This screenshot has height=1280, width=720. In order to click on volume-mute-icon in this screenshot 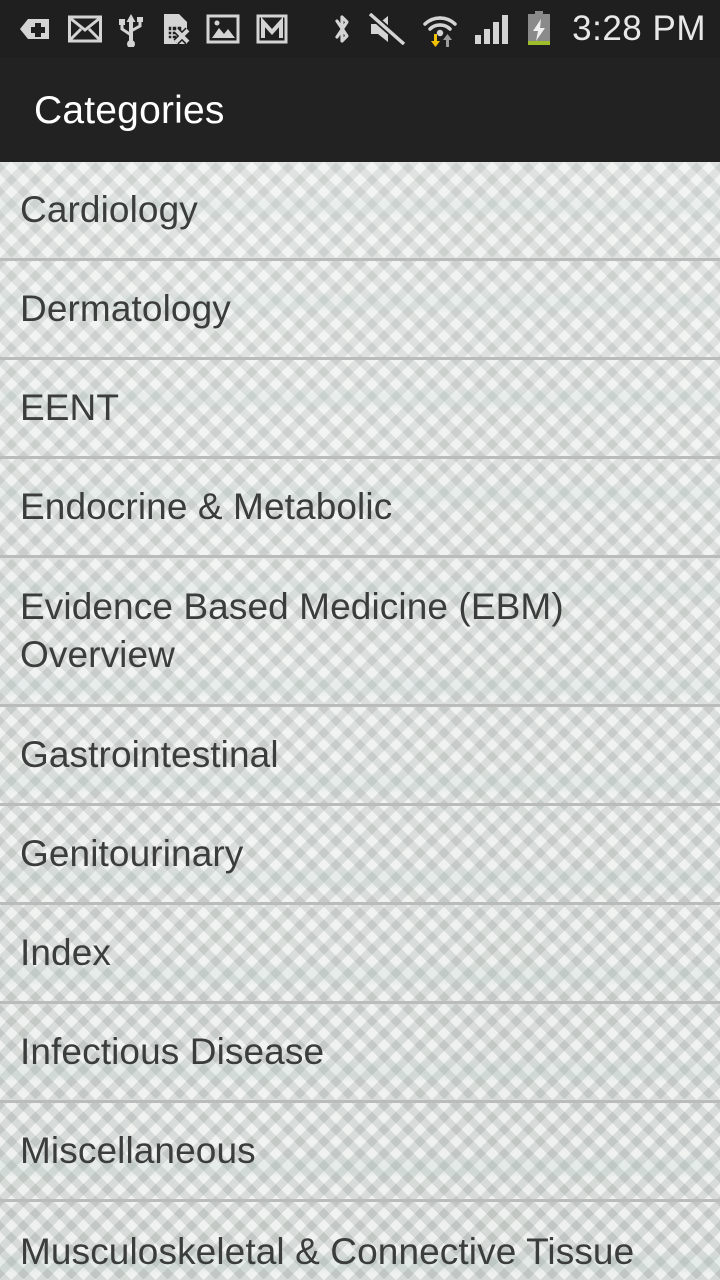, I will do `click(387, 29)`.